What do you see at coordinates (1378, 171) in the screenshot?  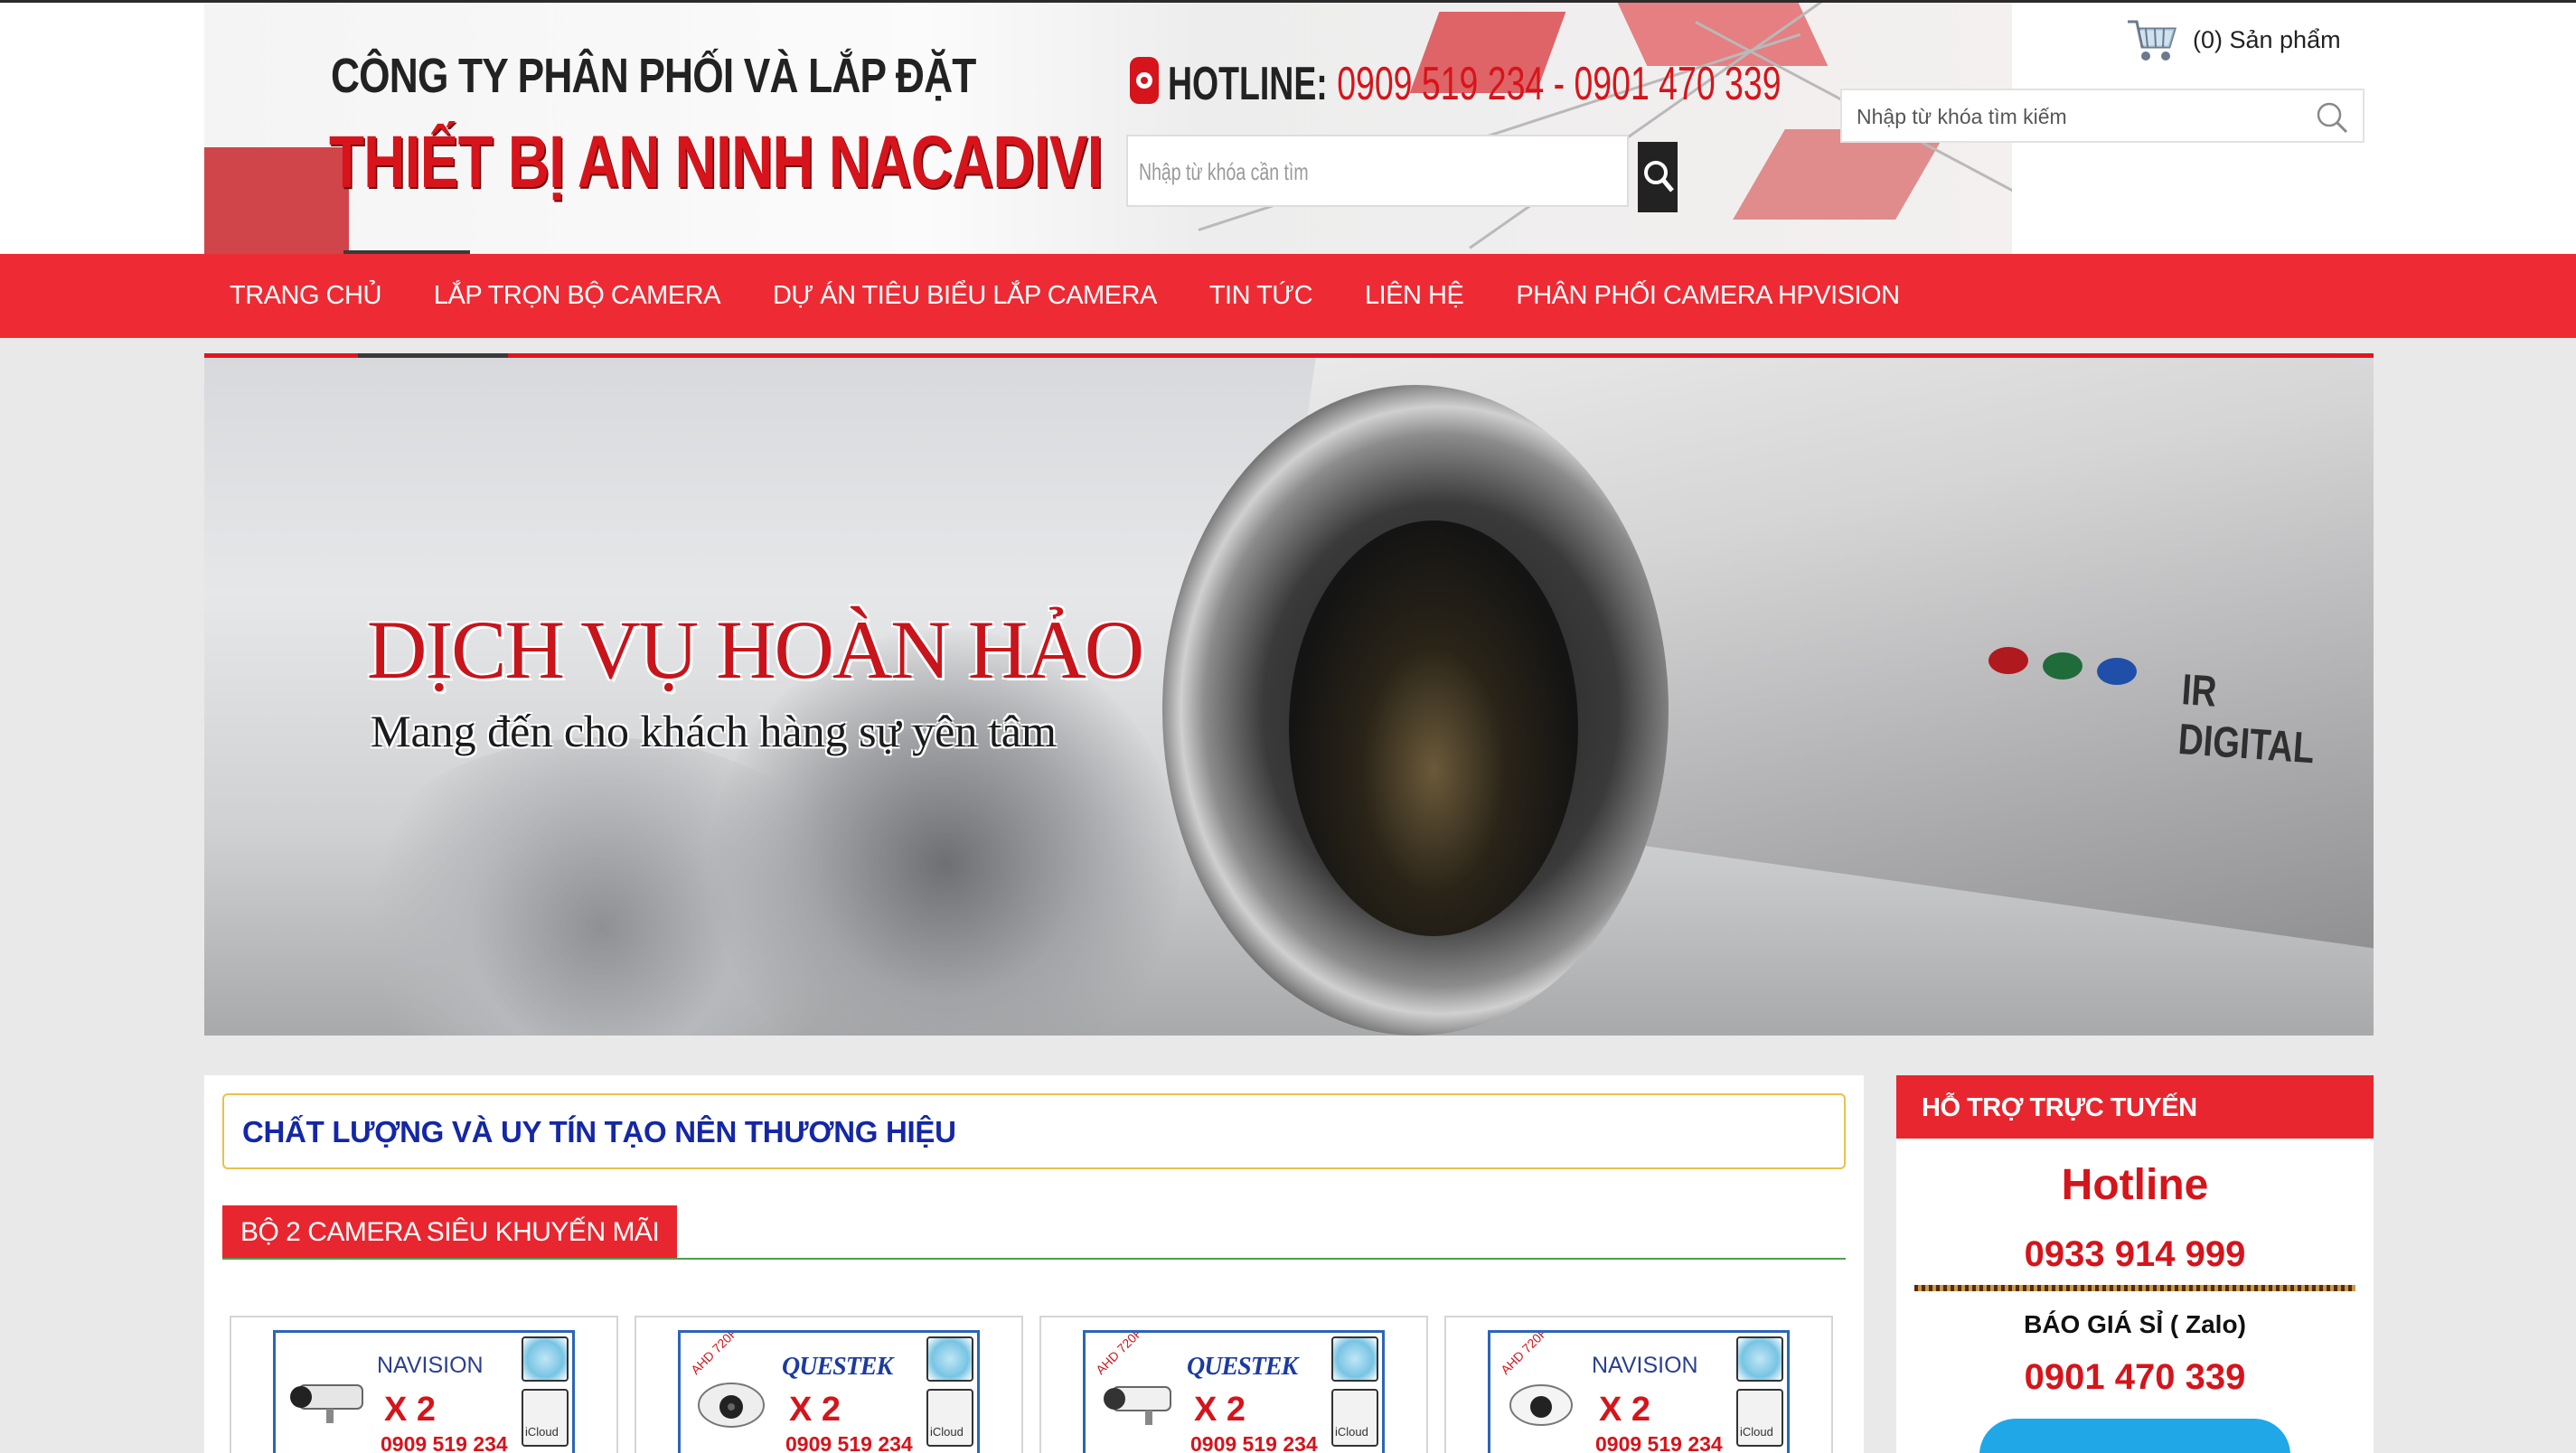 I see `banner-search-box: Nhập từ khóa cần tìm` at bounding box center [1378, 171].